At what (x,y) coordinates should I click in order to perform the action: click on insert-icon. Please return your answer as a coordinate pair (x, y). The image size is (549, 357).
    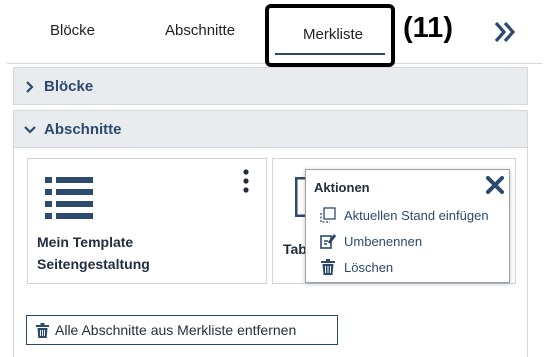
    Looking at the image, I should click on (328, 215).